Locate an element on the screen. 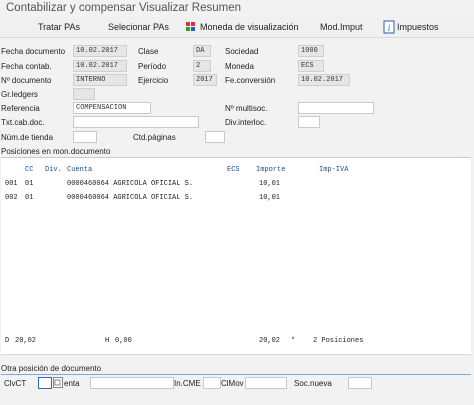 The width and height of the screenshot is (474, 405). div-interloc-label: Div.interloc. is located at coordinates (246, 122).